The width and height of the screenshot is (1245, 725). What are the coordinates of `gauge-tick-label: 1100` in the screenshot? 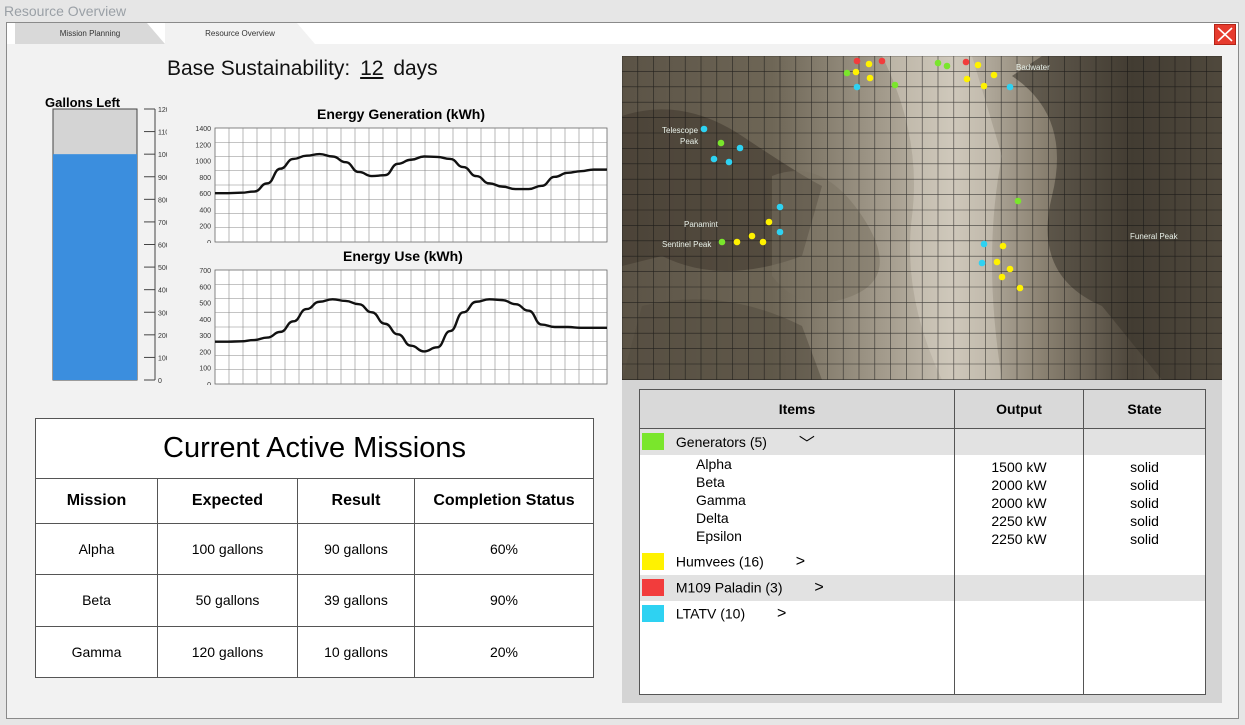 It's located at (162, 133).